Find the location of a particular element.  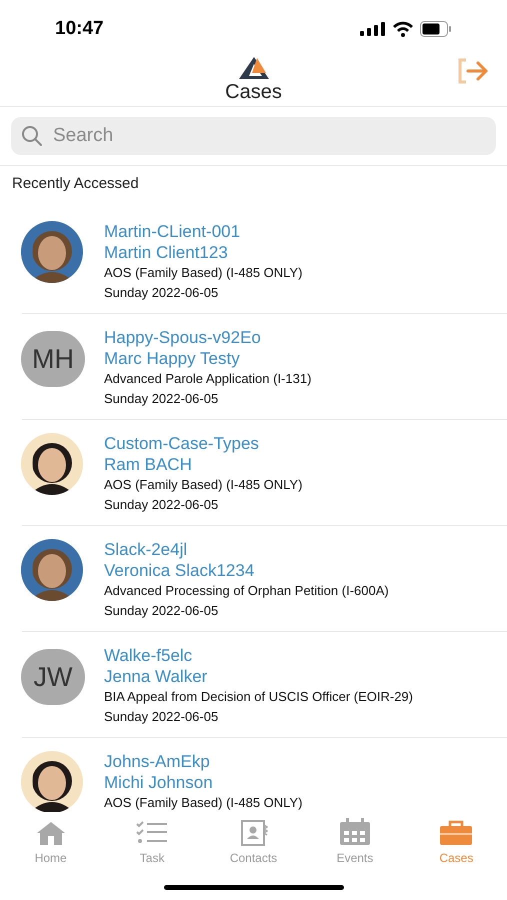

case-id: Walke-f5elc is located at coordinates (149, 655).